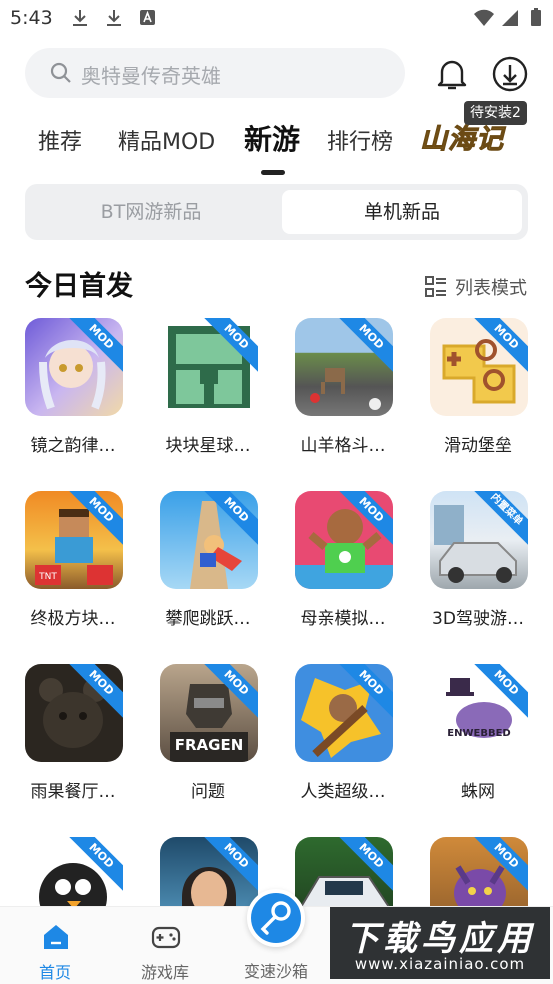 The height and width of the screenshot is (984, 553). I want to click on home-icon, so click(56, 937).